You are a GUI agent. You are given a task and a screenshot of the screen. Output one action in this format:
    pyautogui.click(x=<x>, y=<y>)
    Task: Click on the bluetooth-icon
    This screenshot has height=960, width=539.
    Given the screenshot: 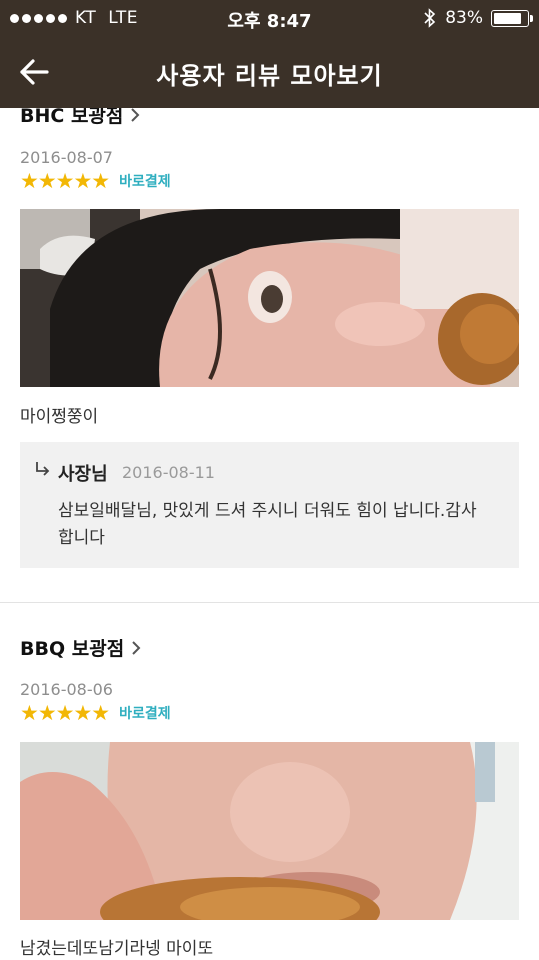 What is the action you would take?
    pyautogui.click(x=430, y=18)
    